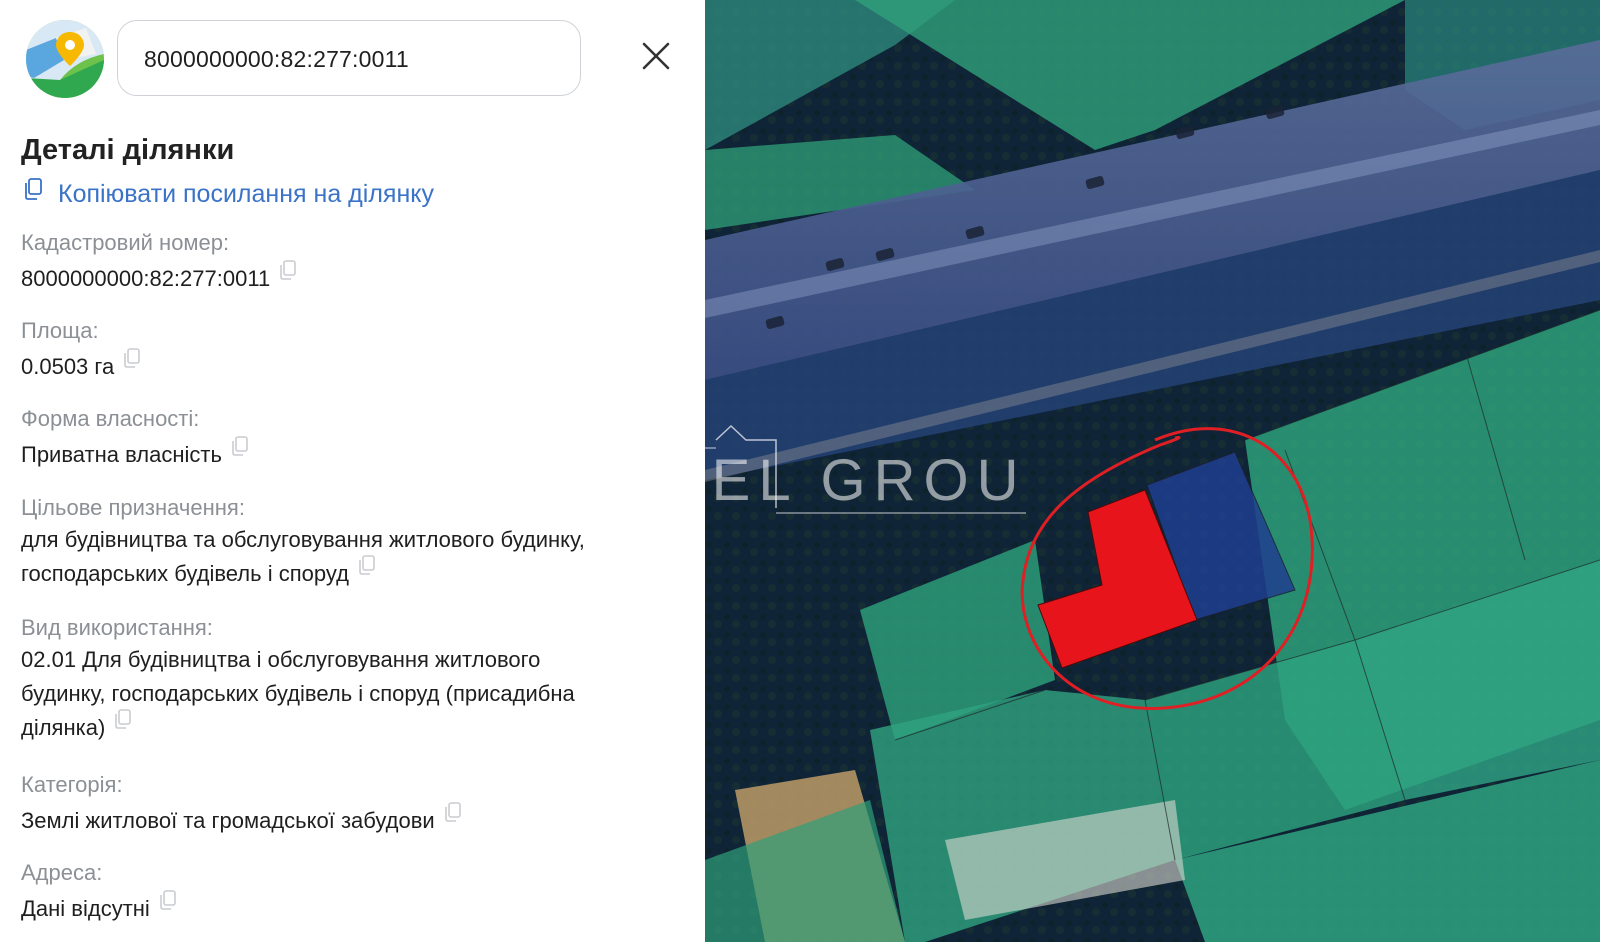  I want to click on close-icon, so click(656, 56).